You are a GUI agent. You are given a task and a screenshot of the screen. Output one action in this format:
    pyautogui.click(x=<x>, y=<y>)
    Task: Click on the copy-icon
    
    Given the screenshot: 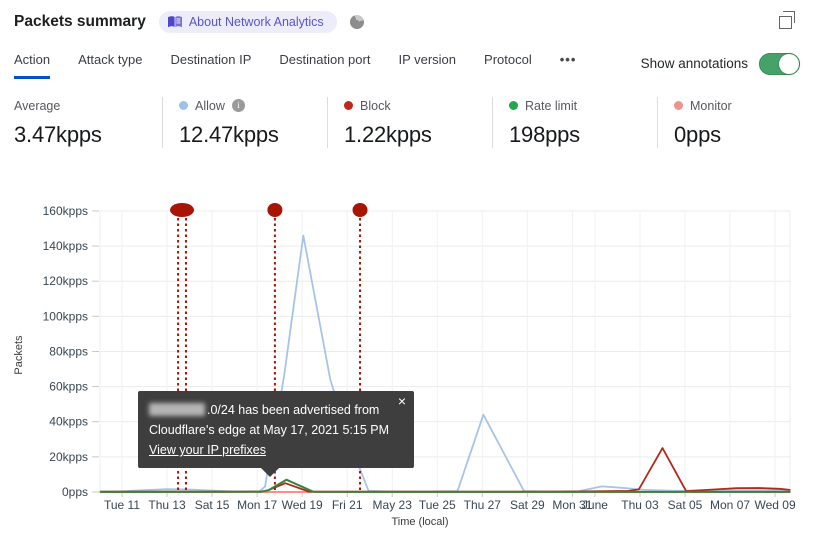 What is the action you would take?
    pyautogui.click(x=787, y=20)
    